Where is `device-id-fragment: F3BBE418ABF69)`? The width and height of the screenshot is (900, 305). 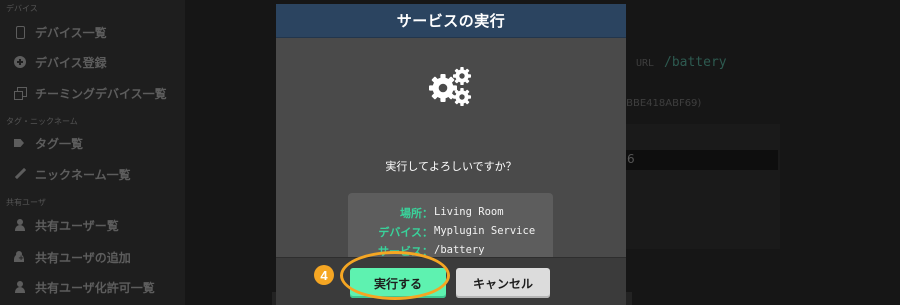 device-id-fragment: F3BBE418ABF69) is located at coordinates (658, 103).